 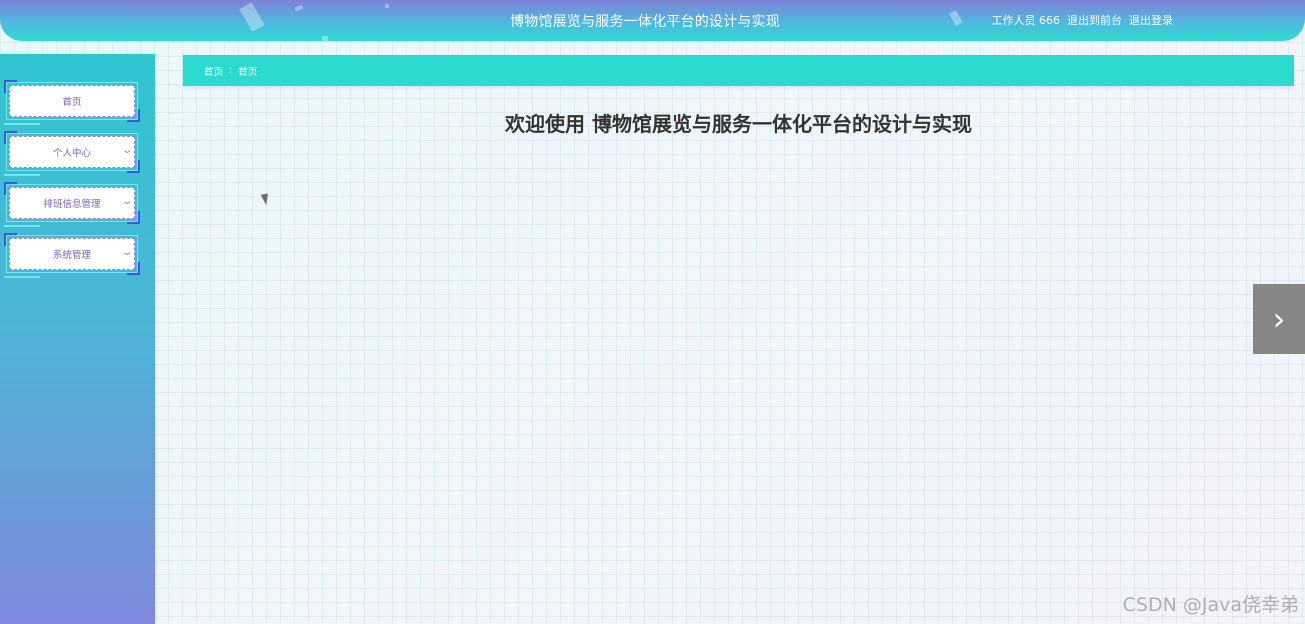 What do you see at coordinates (77, 339) in the screenshot?
I see `sidebar: 首页 个人中心 ⌄ 排班信息管理 ⌄ 系统管理 ⌄` at bounding box center [77, 339].